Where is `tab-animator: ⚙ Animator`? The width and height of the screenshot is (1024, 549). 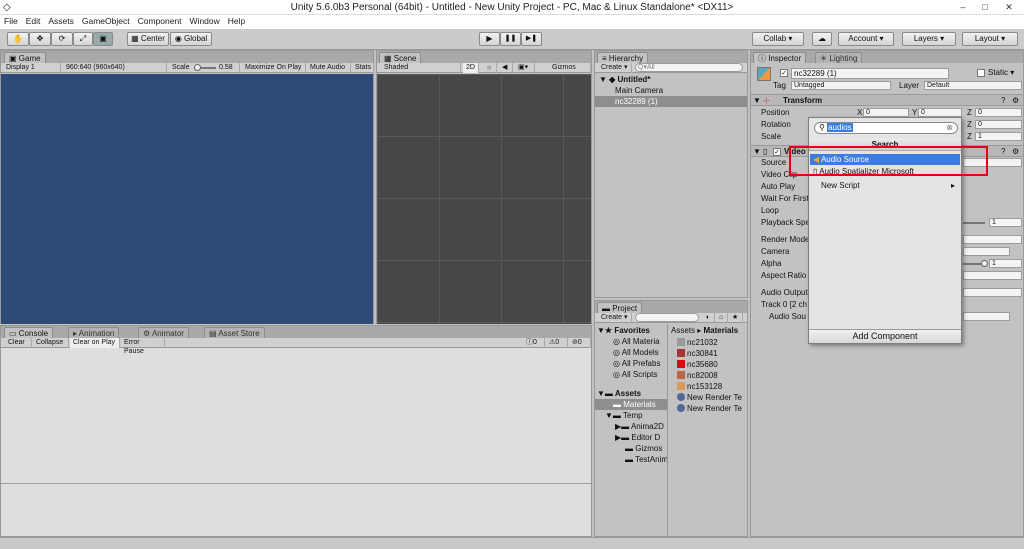 tab-animator: ⚙ Animator is located at coordinates (163, 332).